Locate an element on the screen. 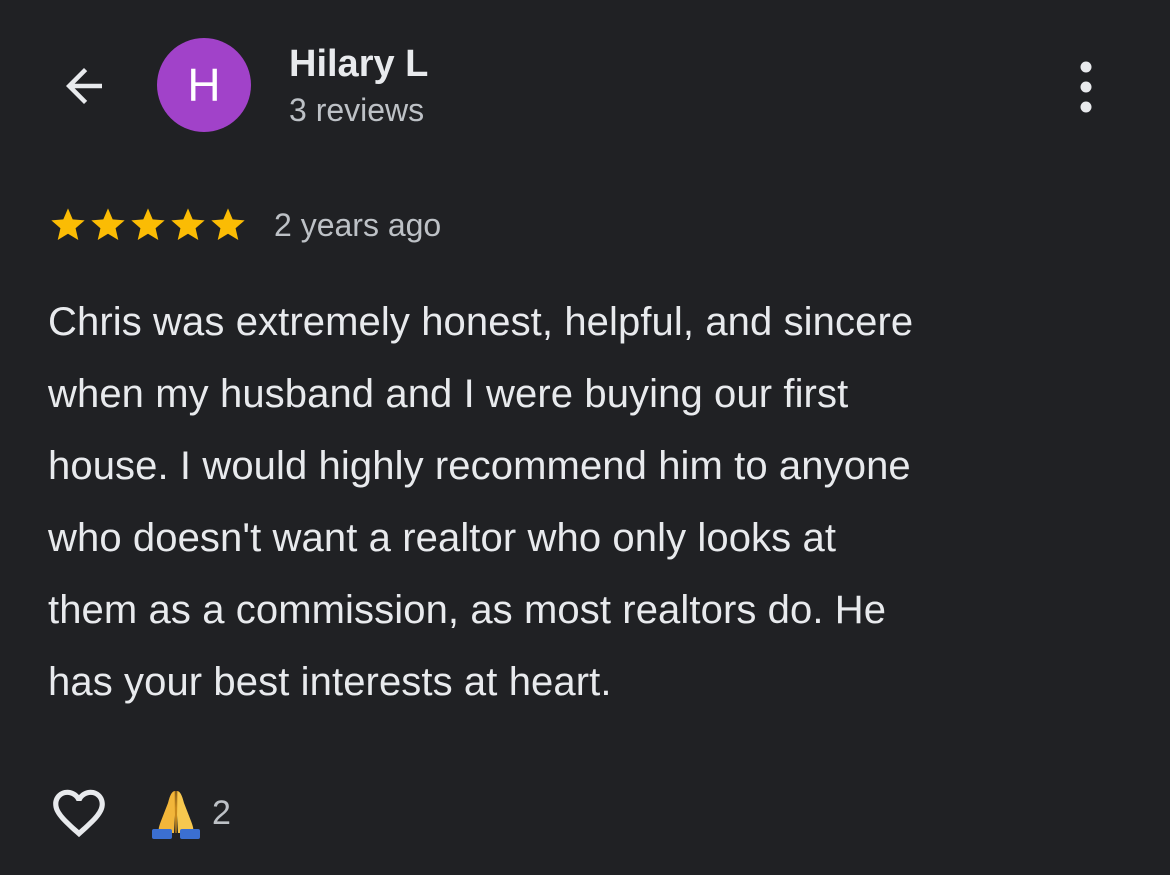 The image size is (1170, 875). heart-outline-icon is located at coordinates (79, 813).